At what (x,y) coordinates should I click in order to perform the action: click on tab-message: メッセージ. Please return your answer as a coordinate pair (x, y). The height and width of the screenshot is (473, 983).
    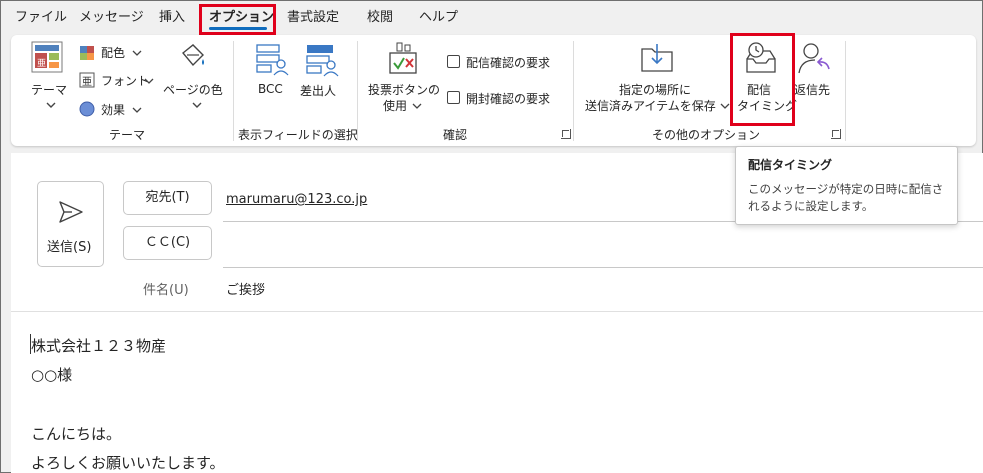
    Looking at the image, I should click on (111, 18).